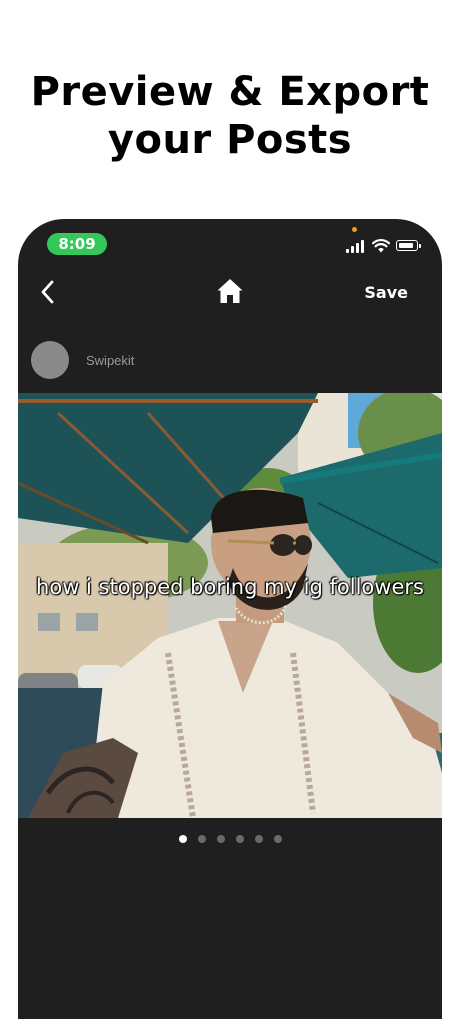 This screenshot has height=1019, width=460. What do you see at coordinates (110, 360) in the screenshot?
I see `username: Swipekit` at bounding box center [110, 360].